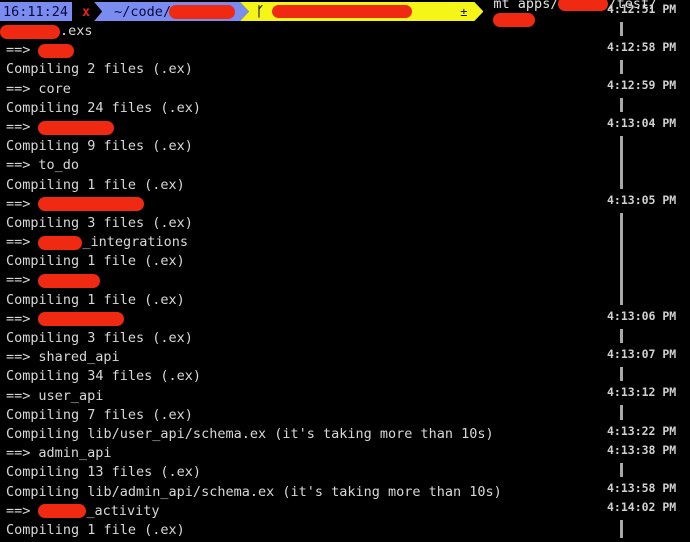 Image resolution: width=690 pixels, height=542 pixels. Describe the element at coordinates (642, 47) in the screenshot. I see `timestamp: 4:12:58 PM` at that location.